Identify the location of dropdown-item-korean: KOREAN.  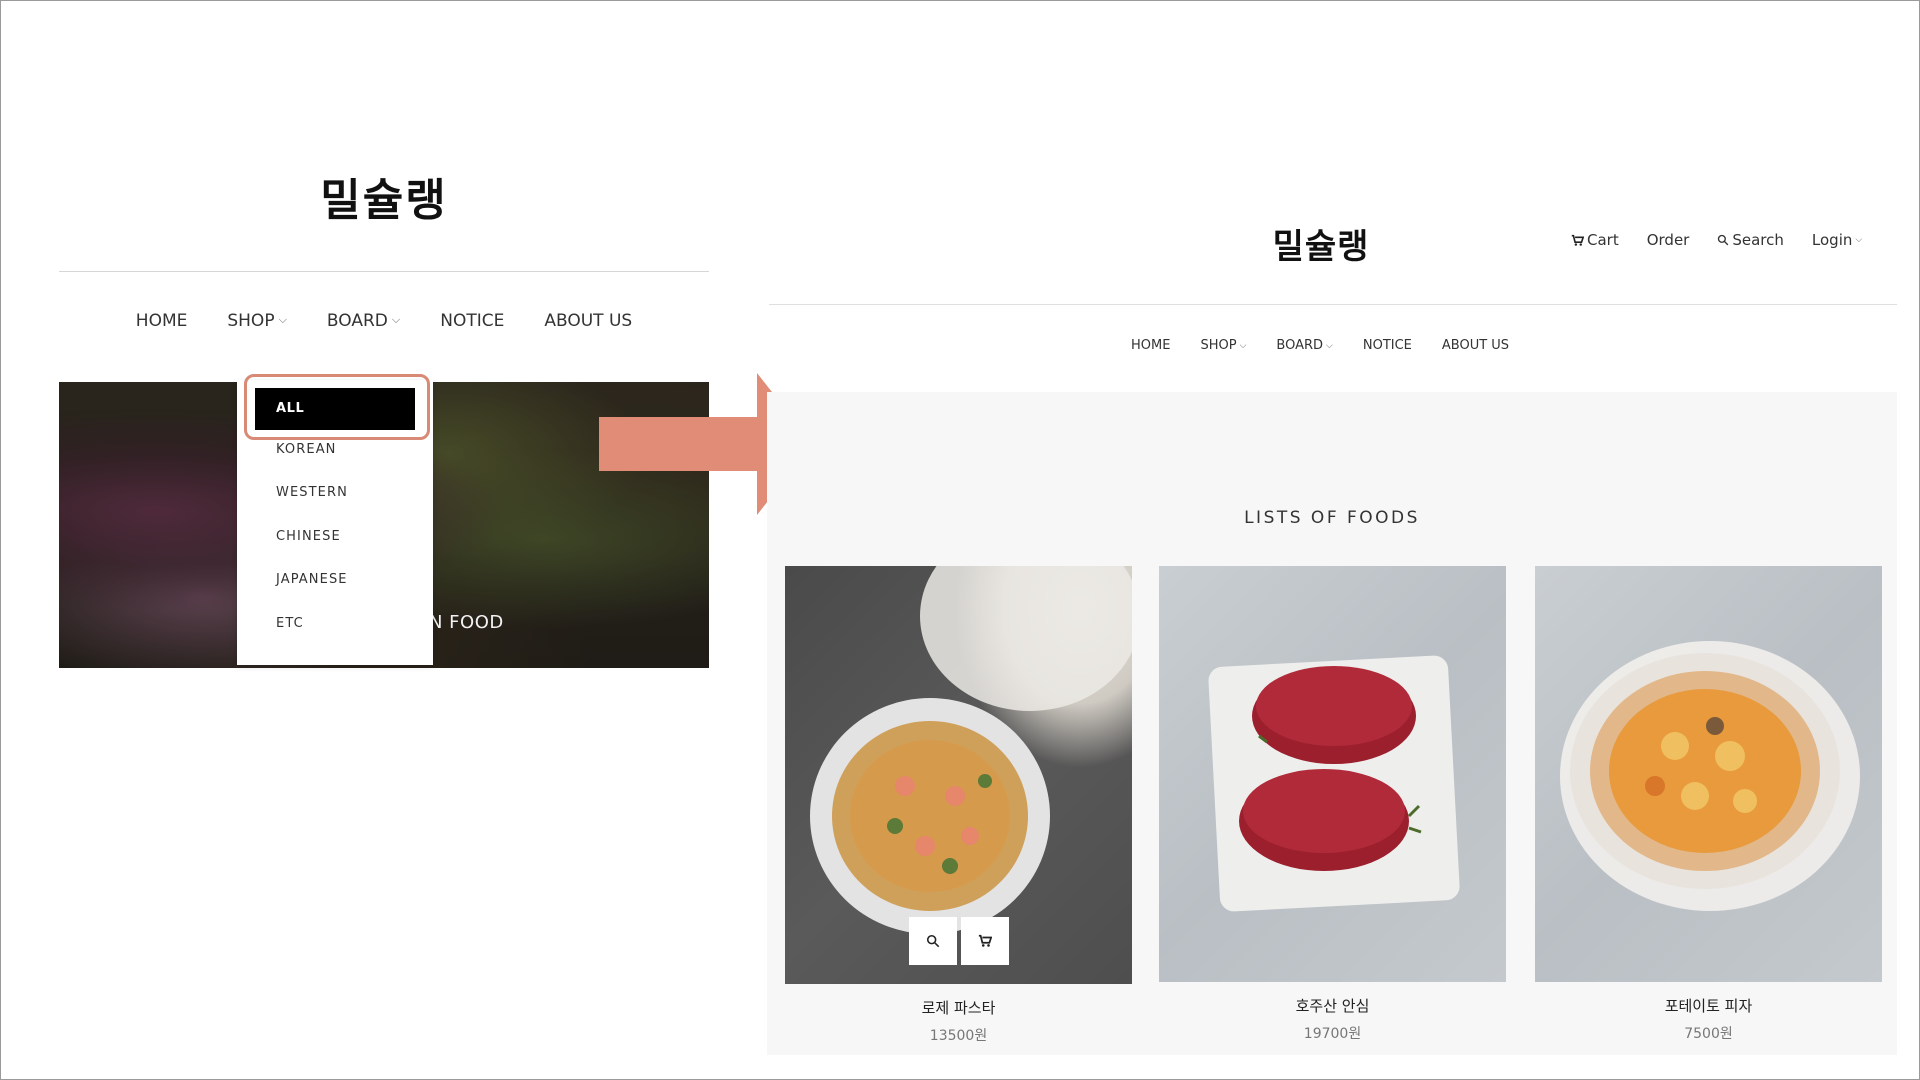
(306, 449).